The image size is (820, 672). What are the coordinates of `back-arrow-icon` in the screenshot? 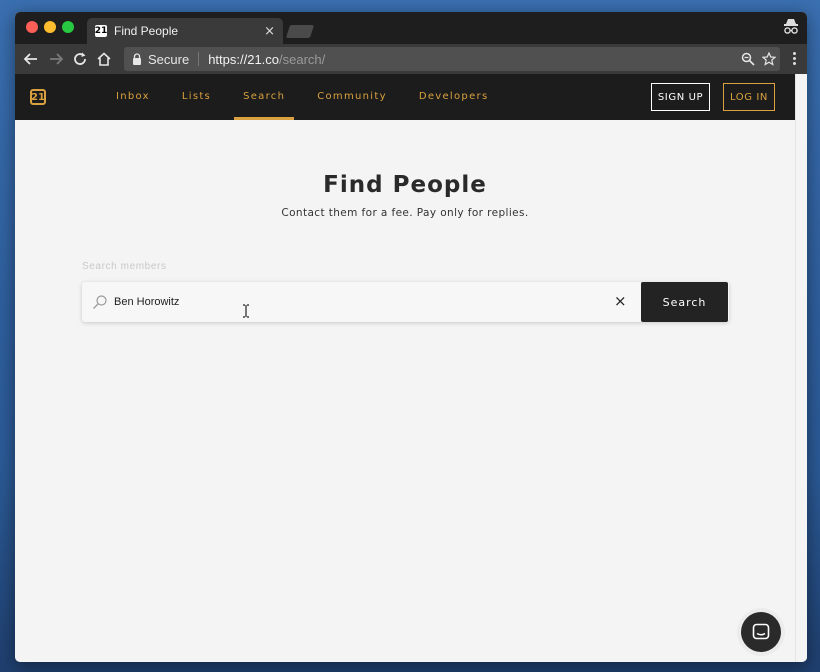 It's located at (31, 59).